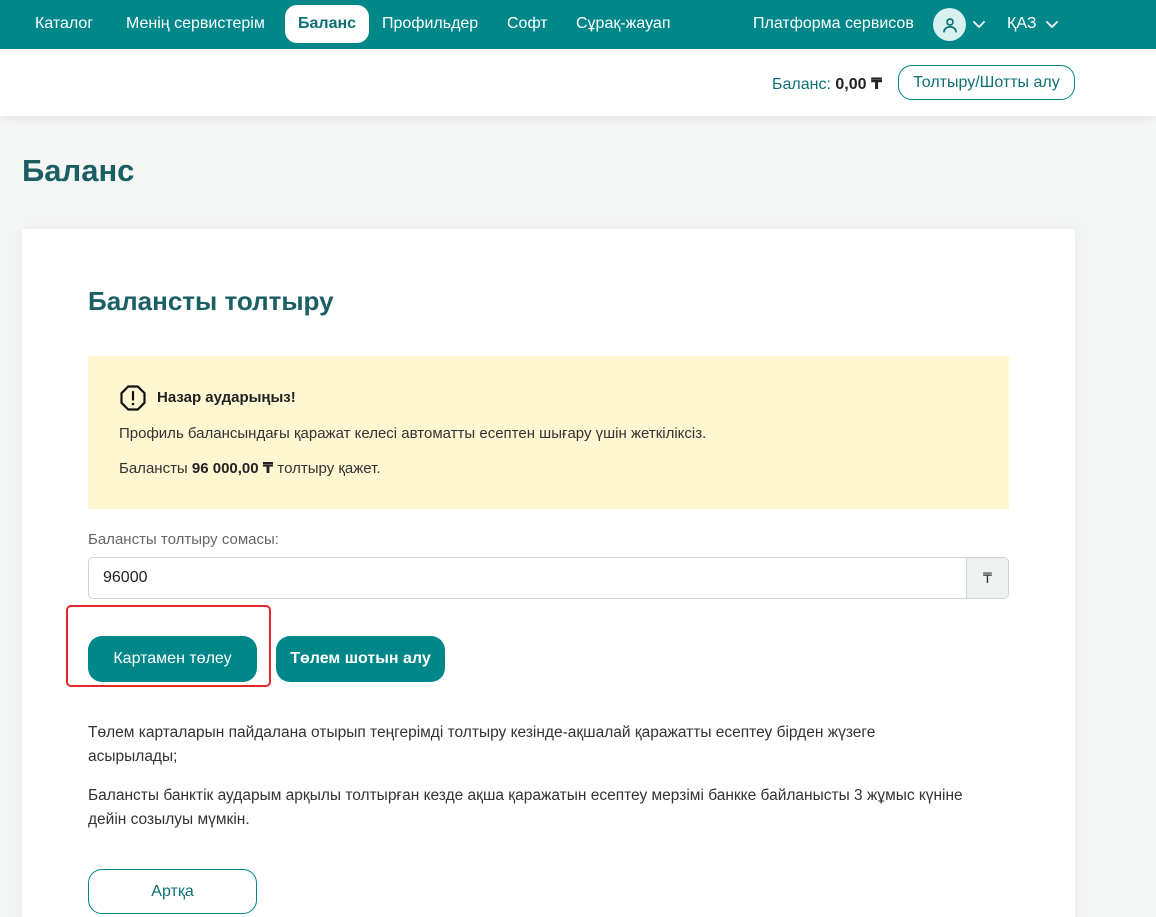 This screenshot has height=917, width=1156. What do you see at coordinates (833, 24) in the screenshot?
I see `nav-platform: Платформа сервисов` at bounding box center [833, 24].